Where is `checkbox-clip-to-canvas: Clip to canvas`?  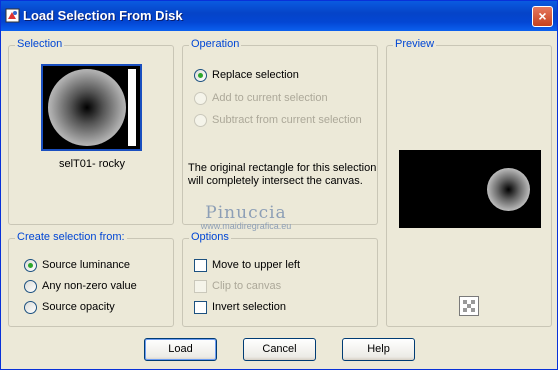 checkbox-clip-to-canvas: Clip to canvas is located at coordinates (237, 286).